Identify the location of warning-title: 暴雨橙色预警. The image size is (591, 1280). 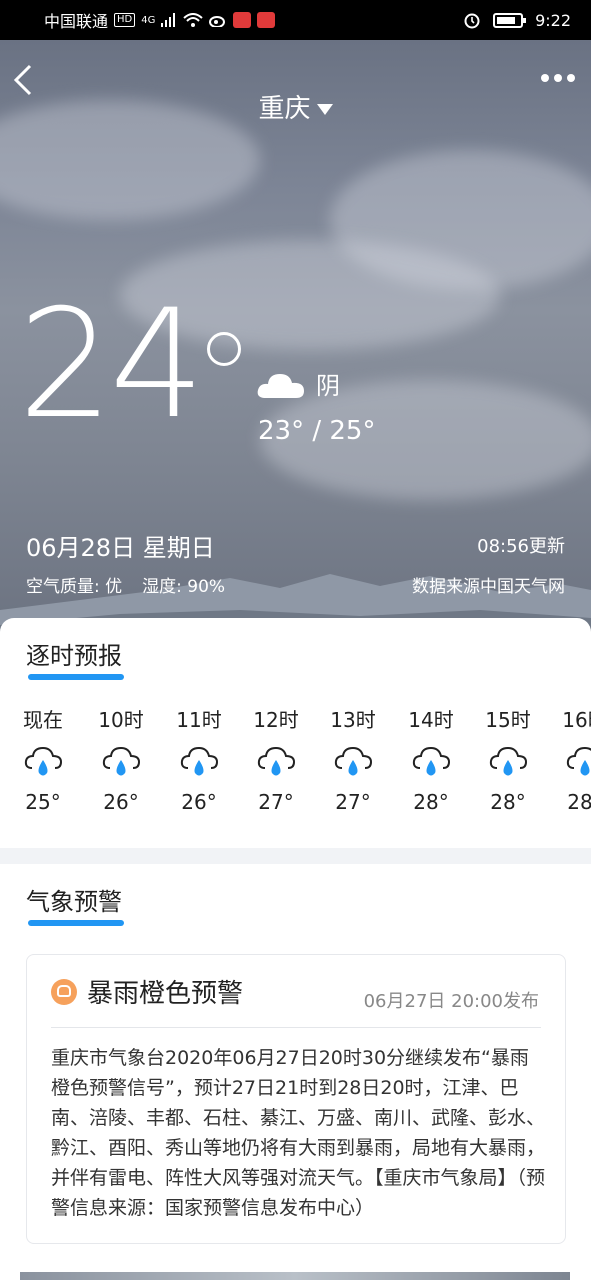
(165, 994).